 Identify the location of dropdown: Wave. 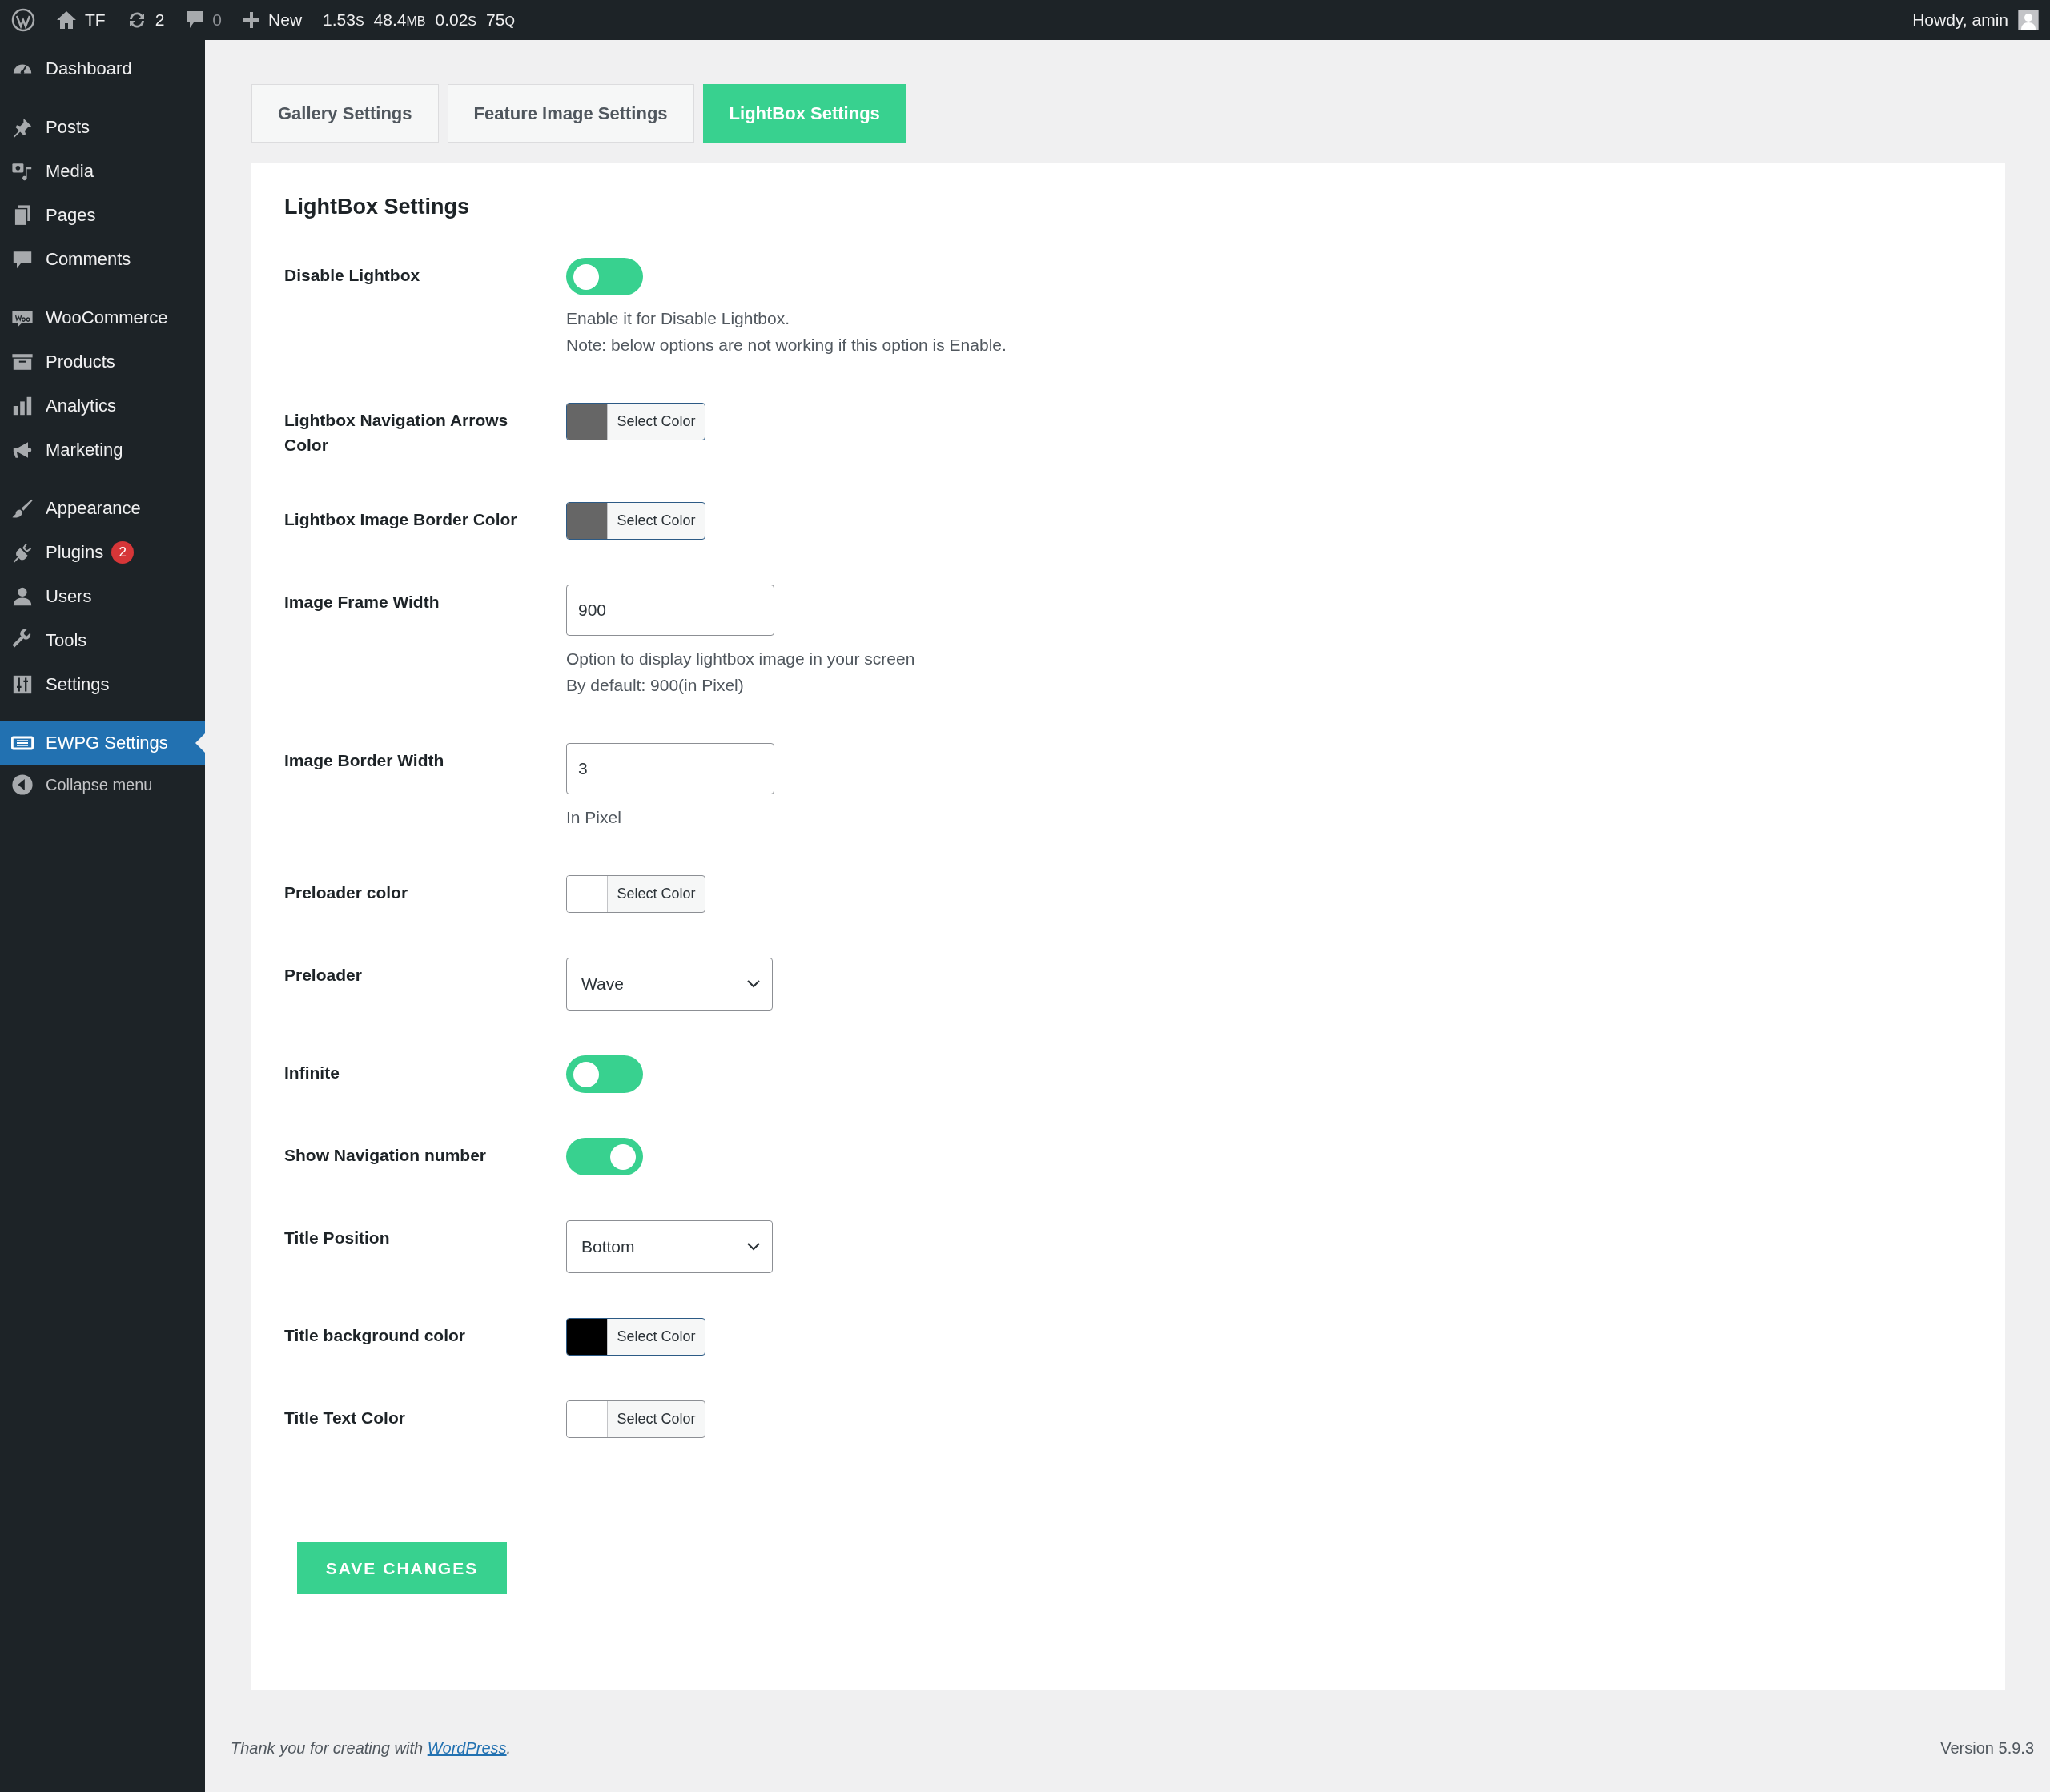
(669, 985).